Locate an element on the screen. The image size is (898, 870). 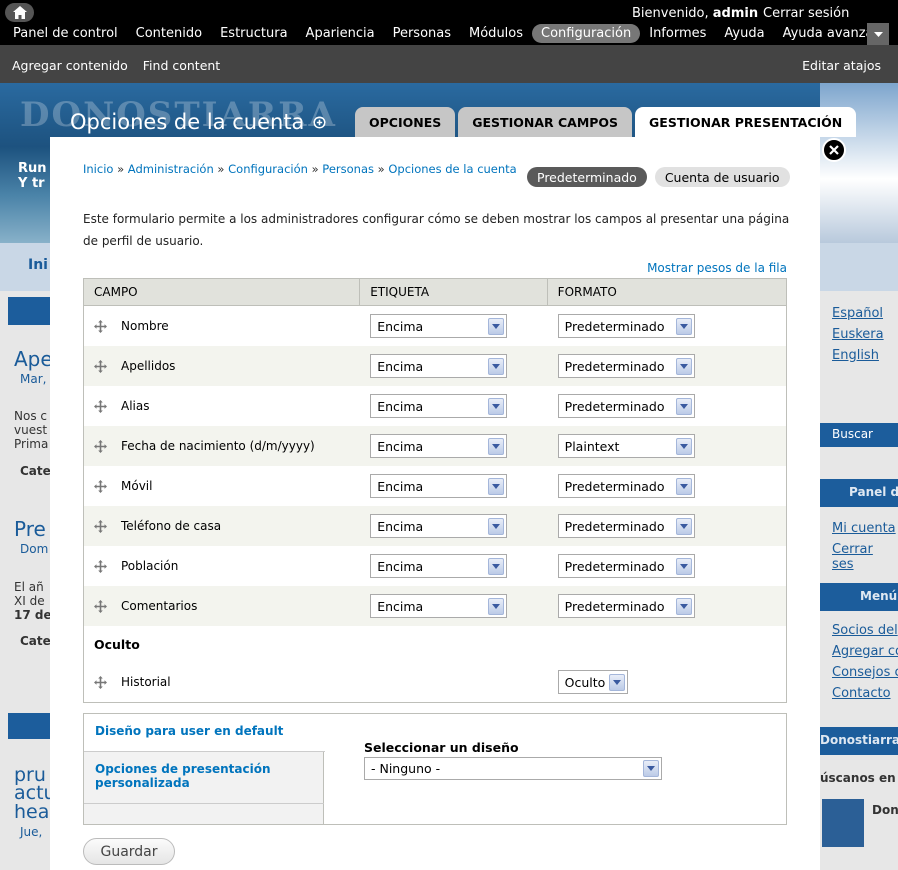
field-name: Nombre is located at coordinates (145, 326).